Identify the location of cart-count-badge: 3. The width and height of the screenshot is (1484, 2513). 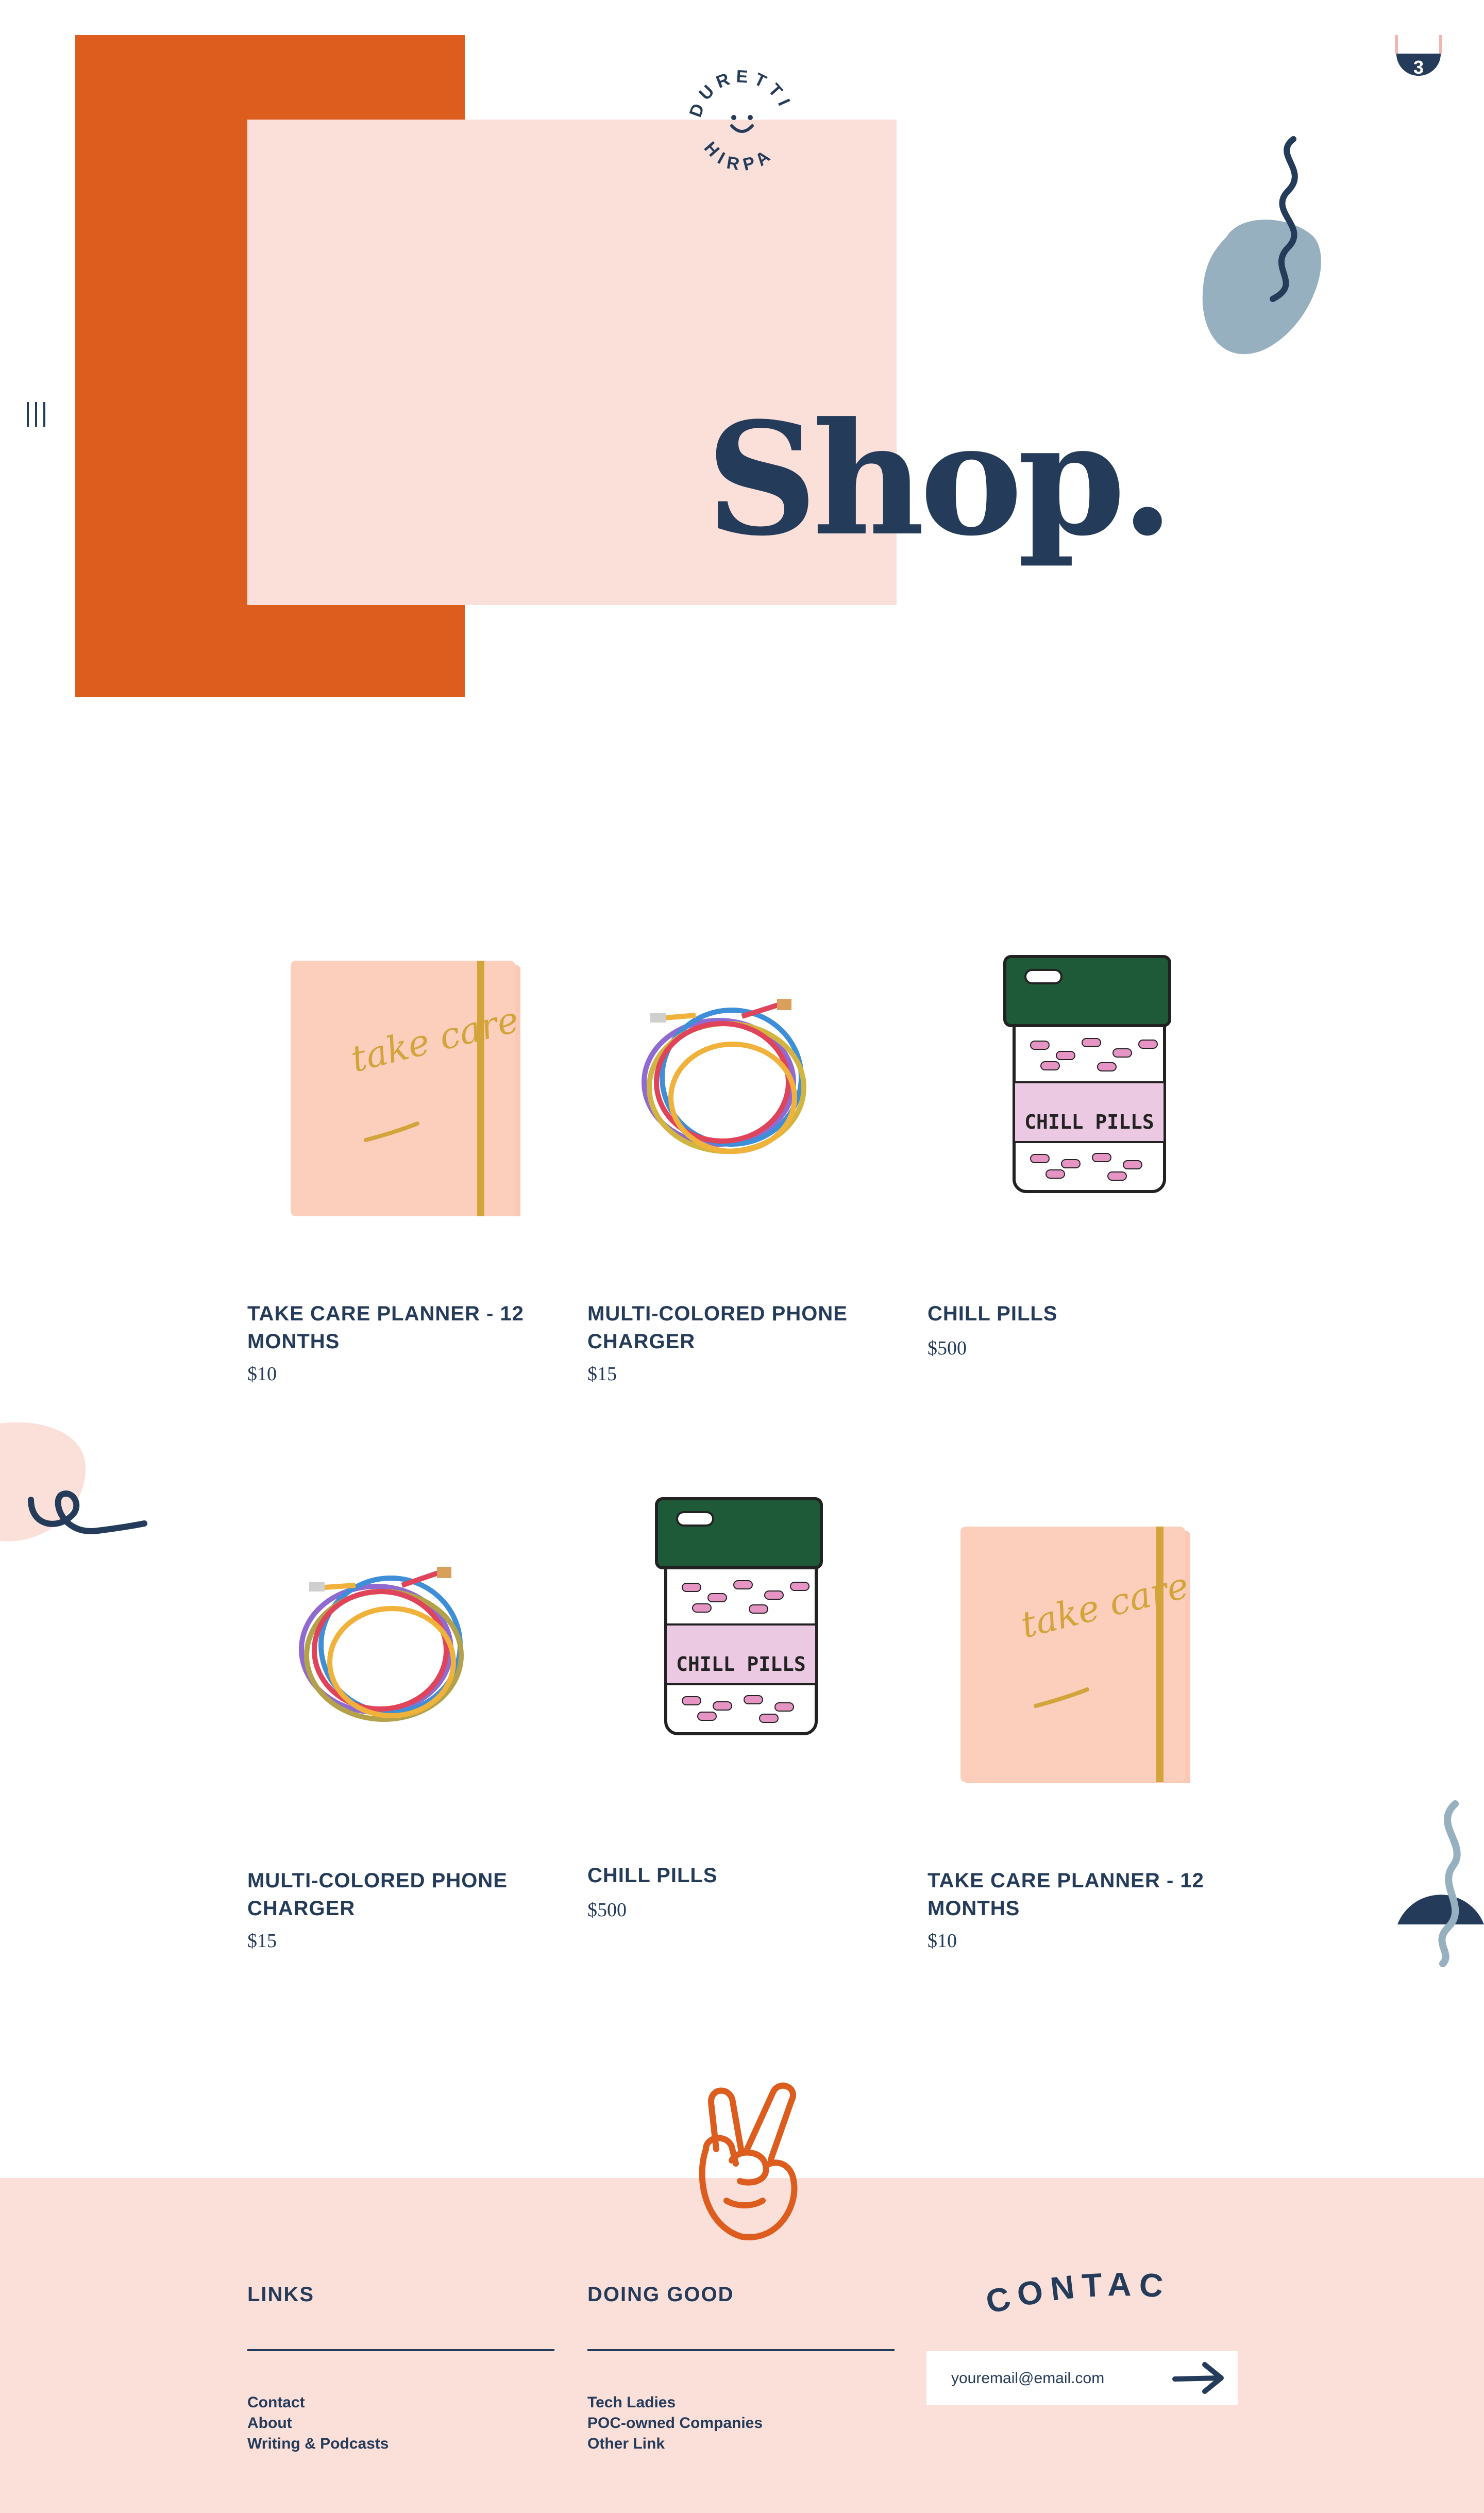
(1418, 67).